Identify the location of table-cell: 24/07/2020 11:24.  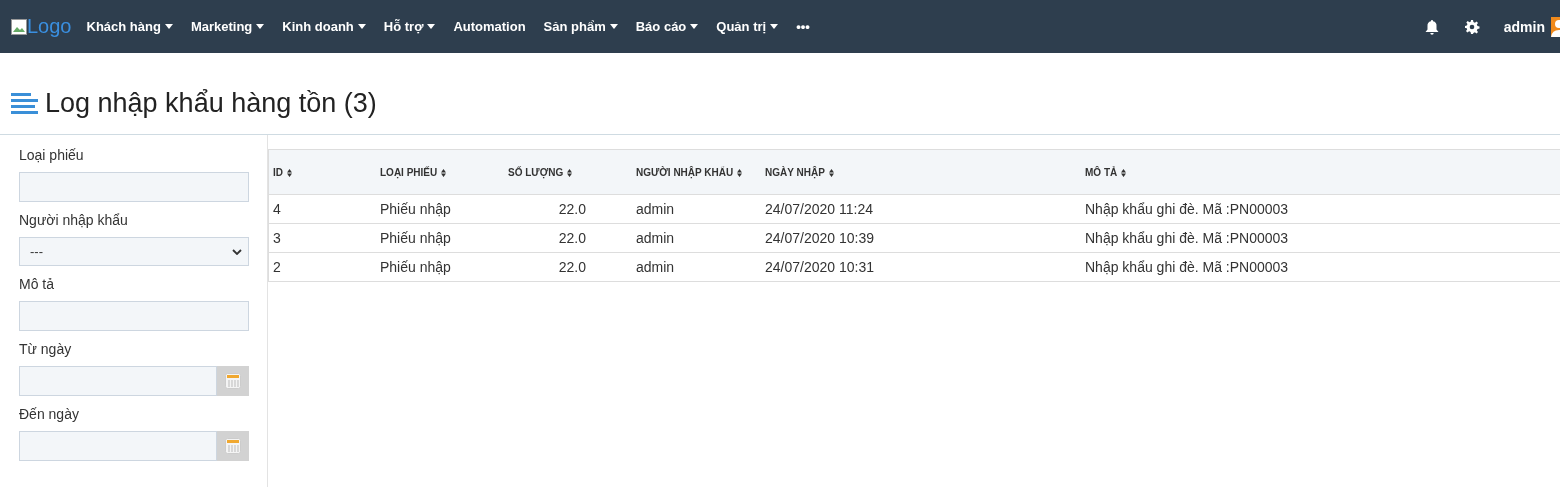
(921, 209).